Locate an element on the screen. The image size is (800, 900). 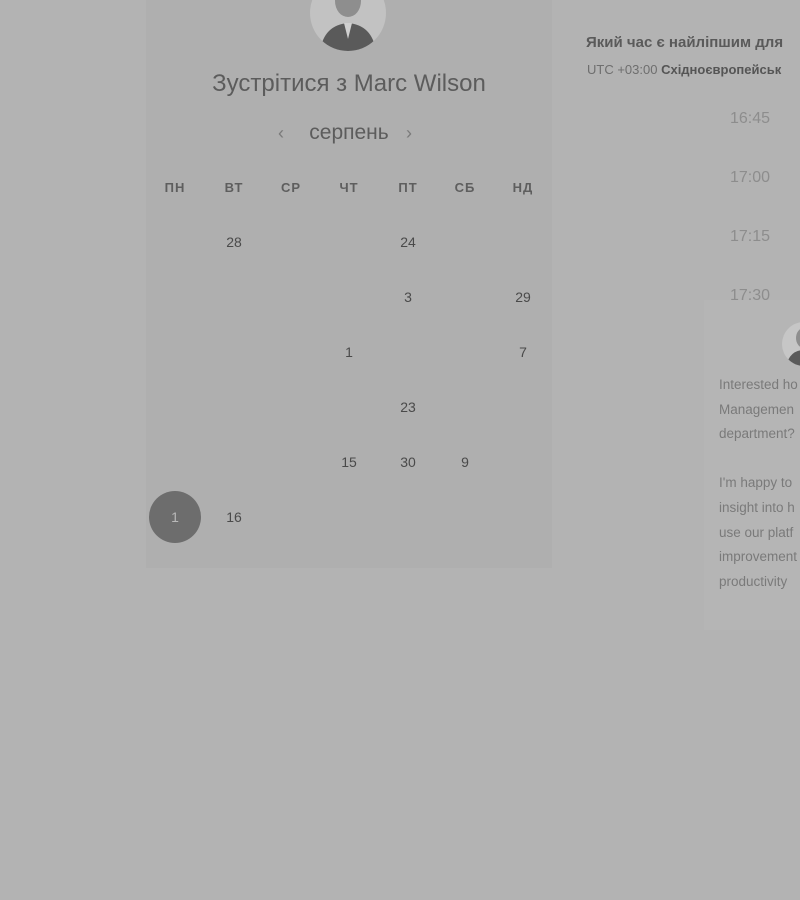
time-slot: 17:00 is located at coordinates (750, 178).